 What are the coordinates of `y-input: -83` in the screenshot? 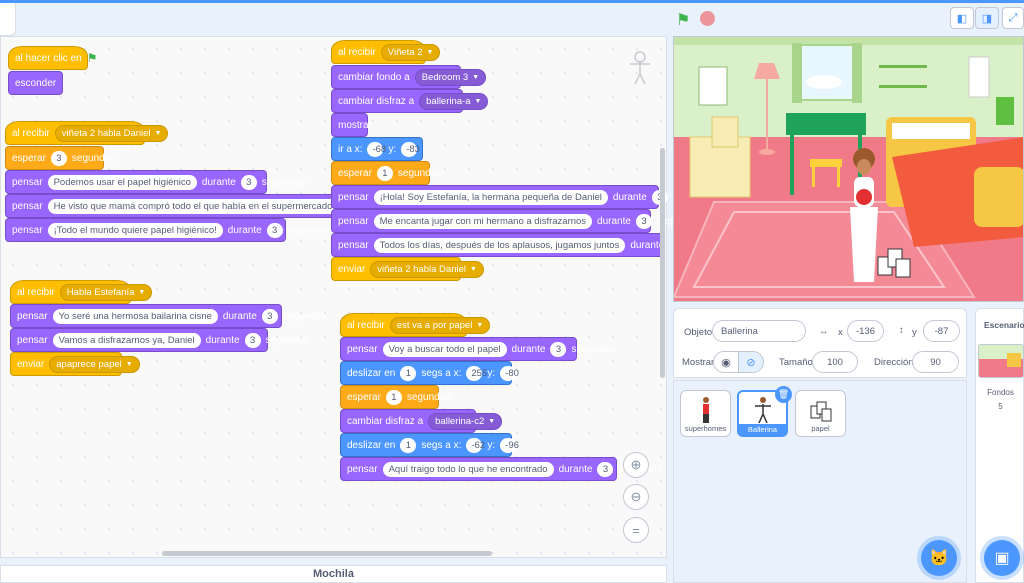 It's located at (410, 149).